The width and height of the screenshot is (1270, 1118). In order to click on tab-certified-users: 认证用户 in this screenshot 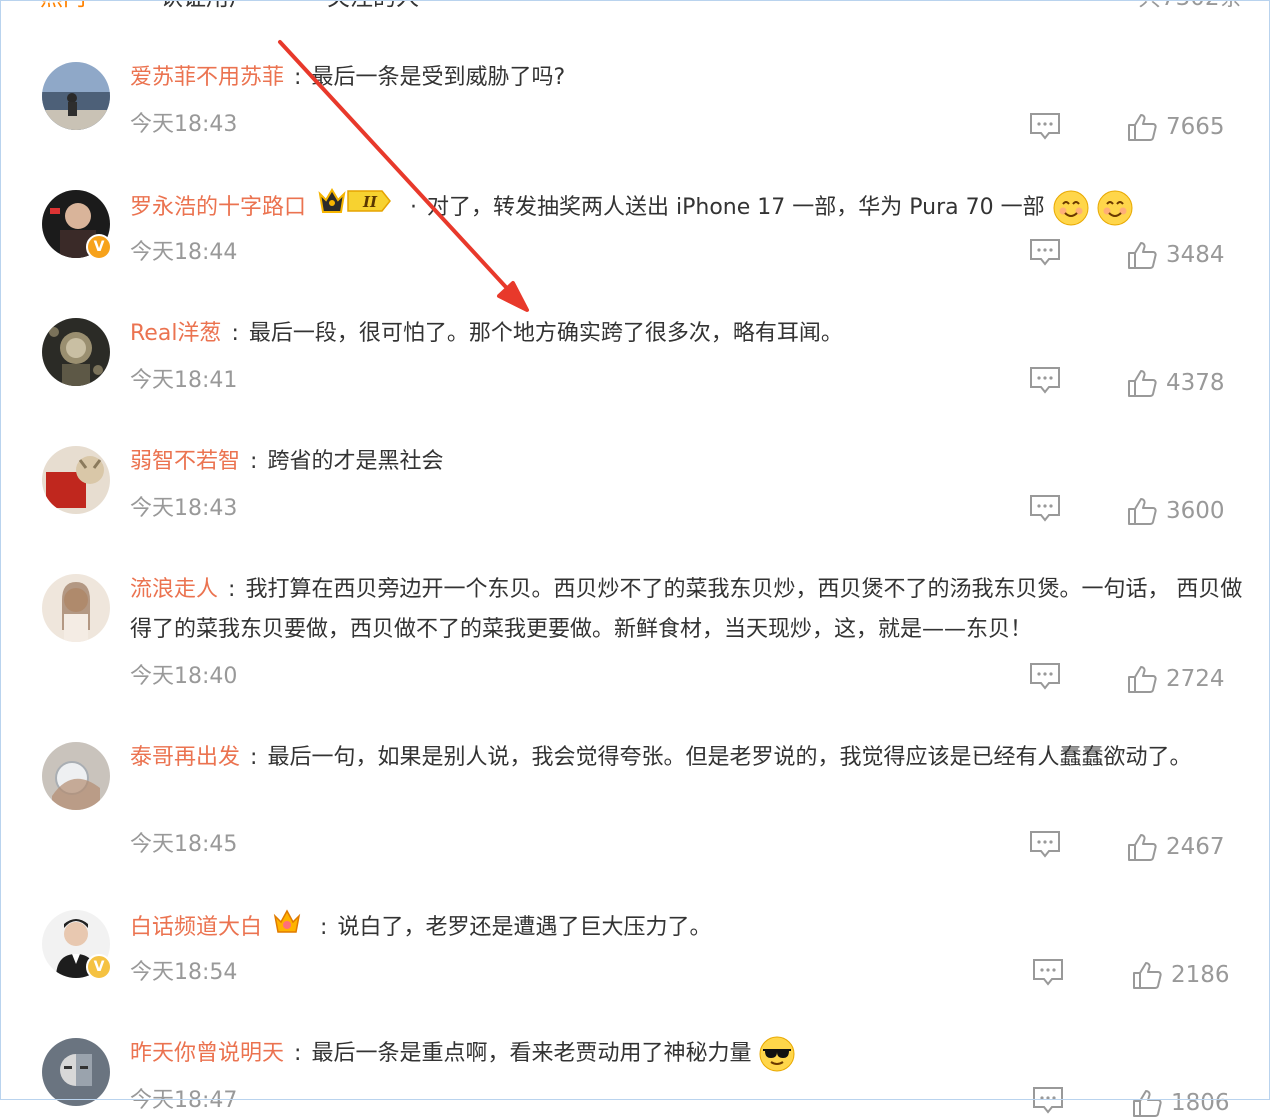, I will do `click(206, 6)`.